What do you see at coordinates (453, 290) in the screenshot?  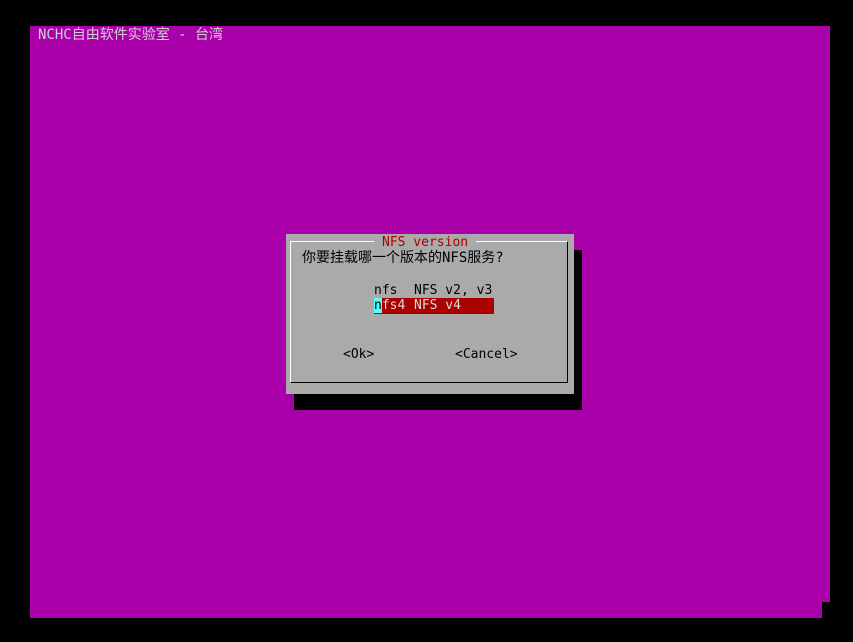 I see `menu-item-description: NFS v2, v3` at bounding box center [453, 290].